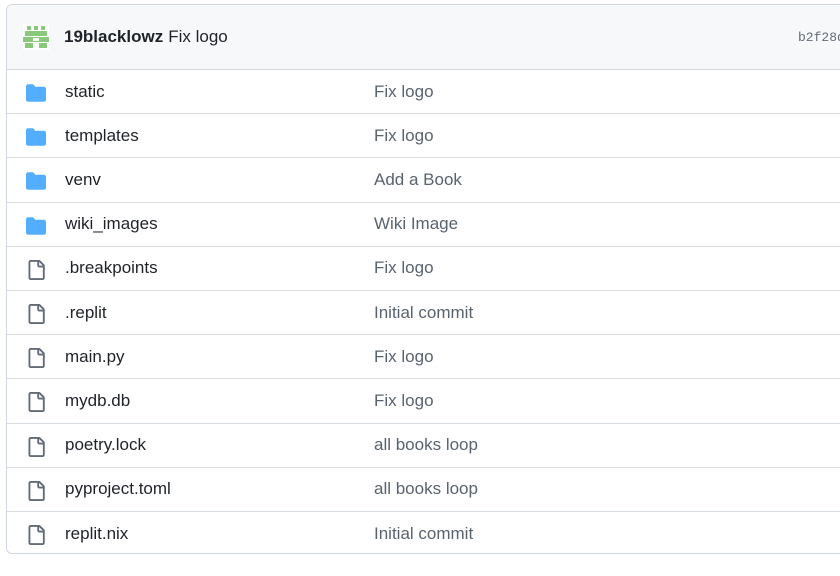 This screenshot has width=840, height=576. I want to click on file-row: poetry.lock all books loop, so click(423, 446).